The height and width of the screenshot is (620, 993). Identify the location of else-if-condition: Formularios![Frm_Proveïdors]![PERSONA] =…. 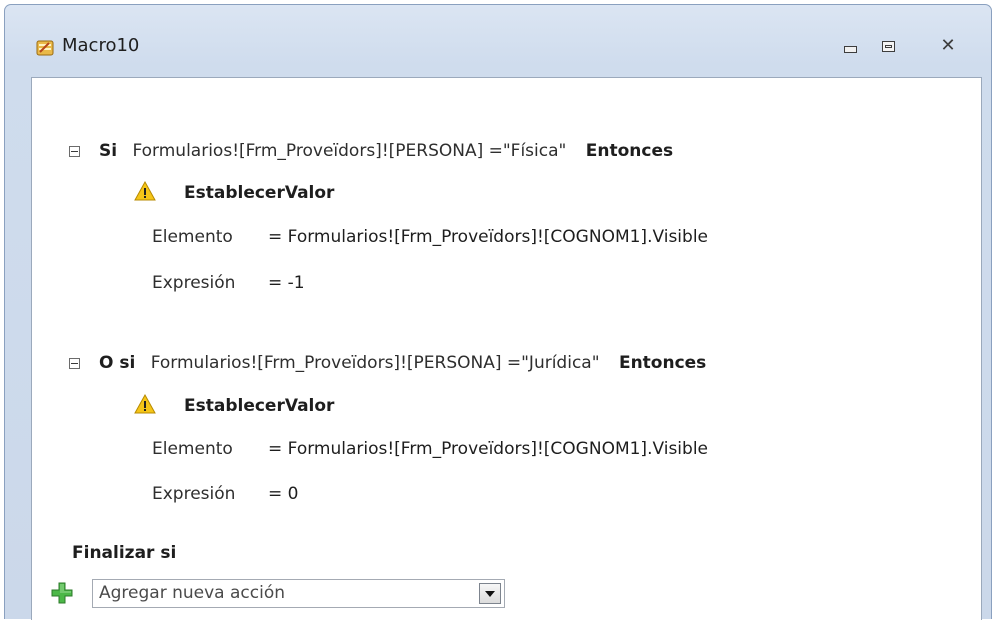
(375, 363).